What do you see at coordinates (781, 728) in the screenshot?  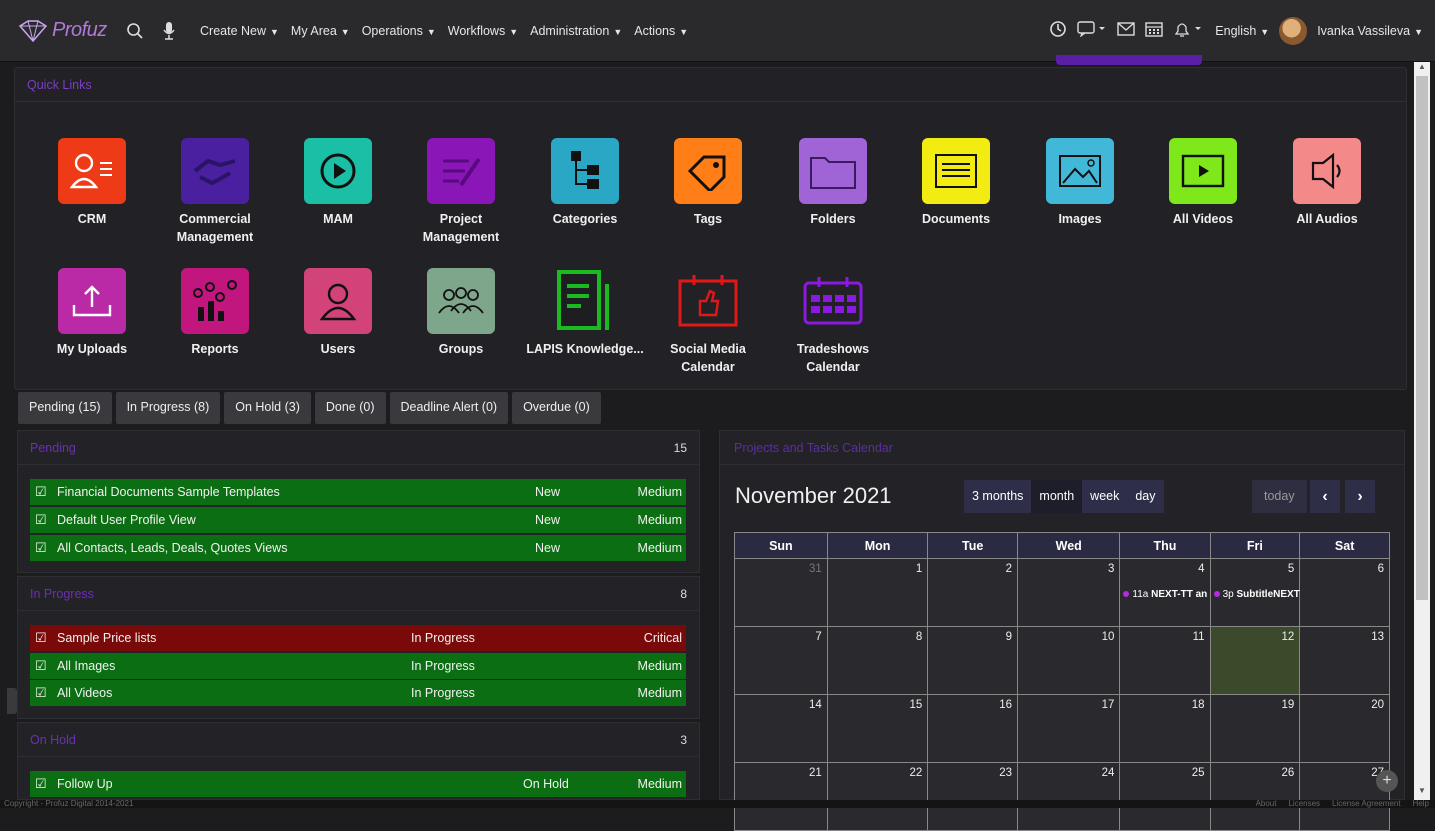 I see `calendar-day: 14` at bounding box center [781, 728].